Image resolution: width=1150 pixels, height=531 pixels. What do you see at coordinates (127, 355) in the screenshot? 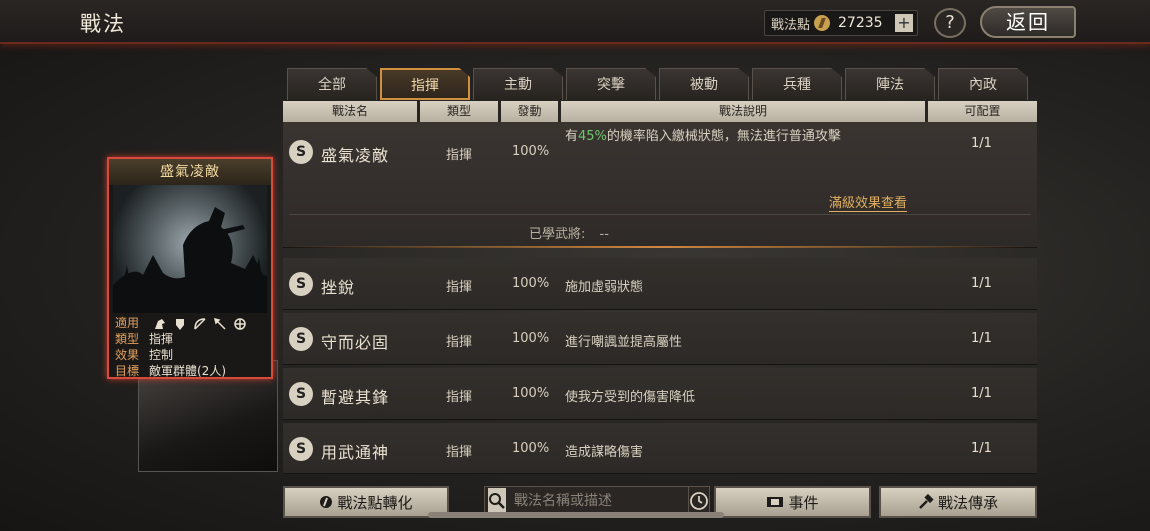
I see `effect-label: 效果` at bounding box center [127, 355].